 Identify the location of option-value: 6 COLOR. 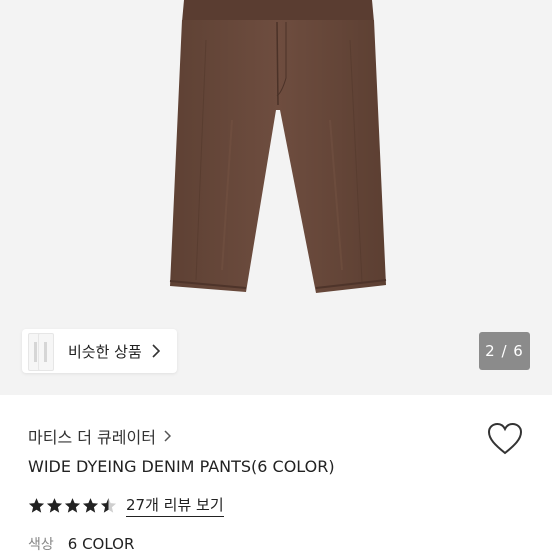
(101, 544).